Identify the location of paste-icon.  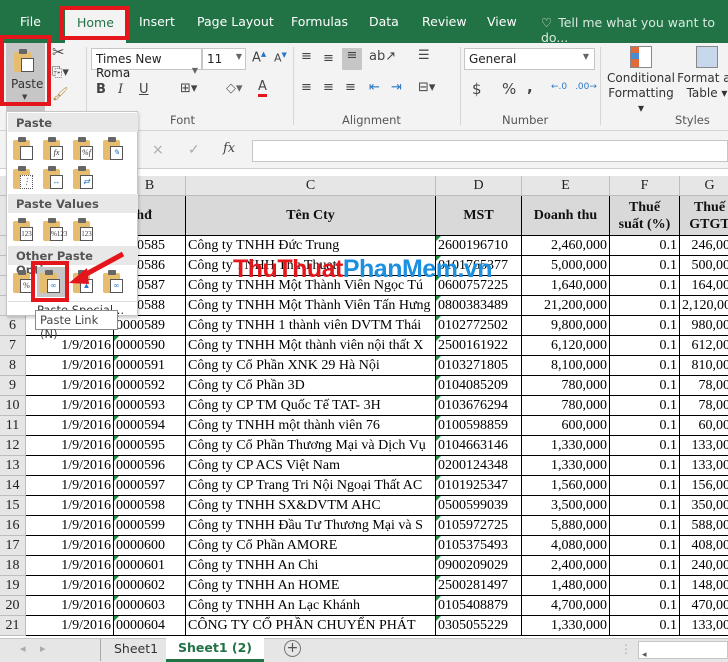
(24, 149).